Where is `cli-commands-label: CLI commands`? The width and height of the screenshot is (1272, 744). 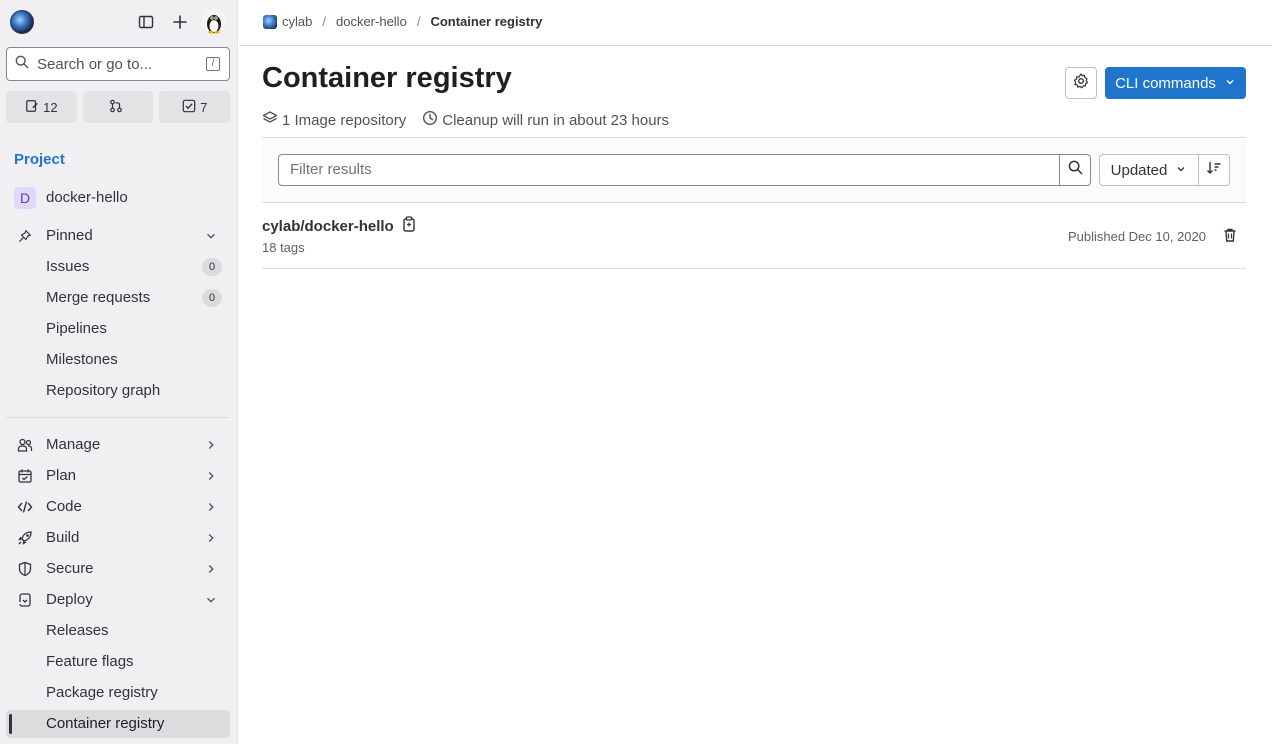
cli-commands-label: CLI commands is located at coordinates (1165, 83).